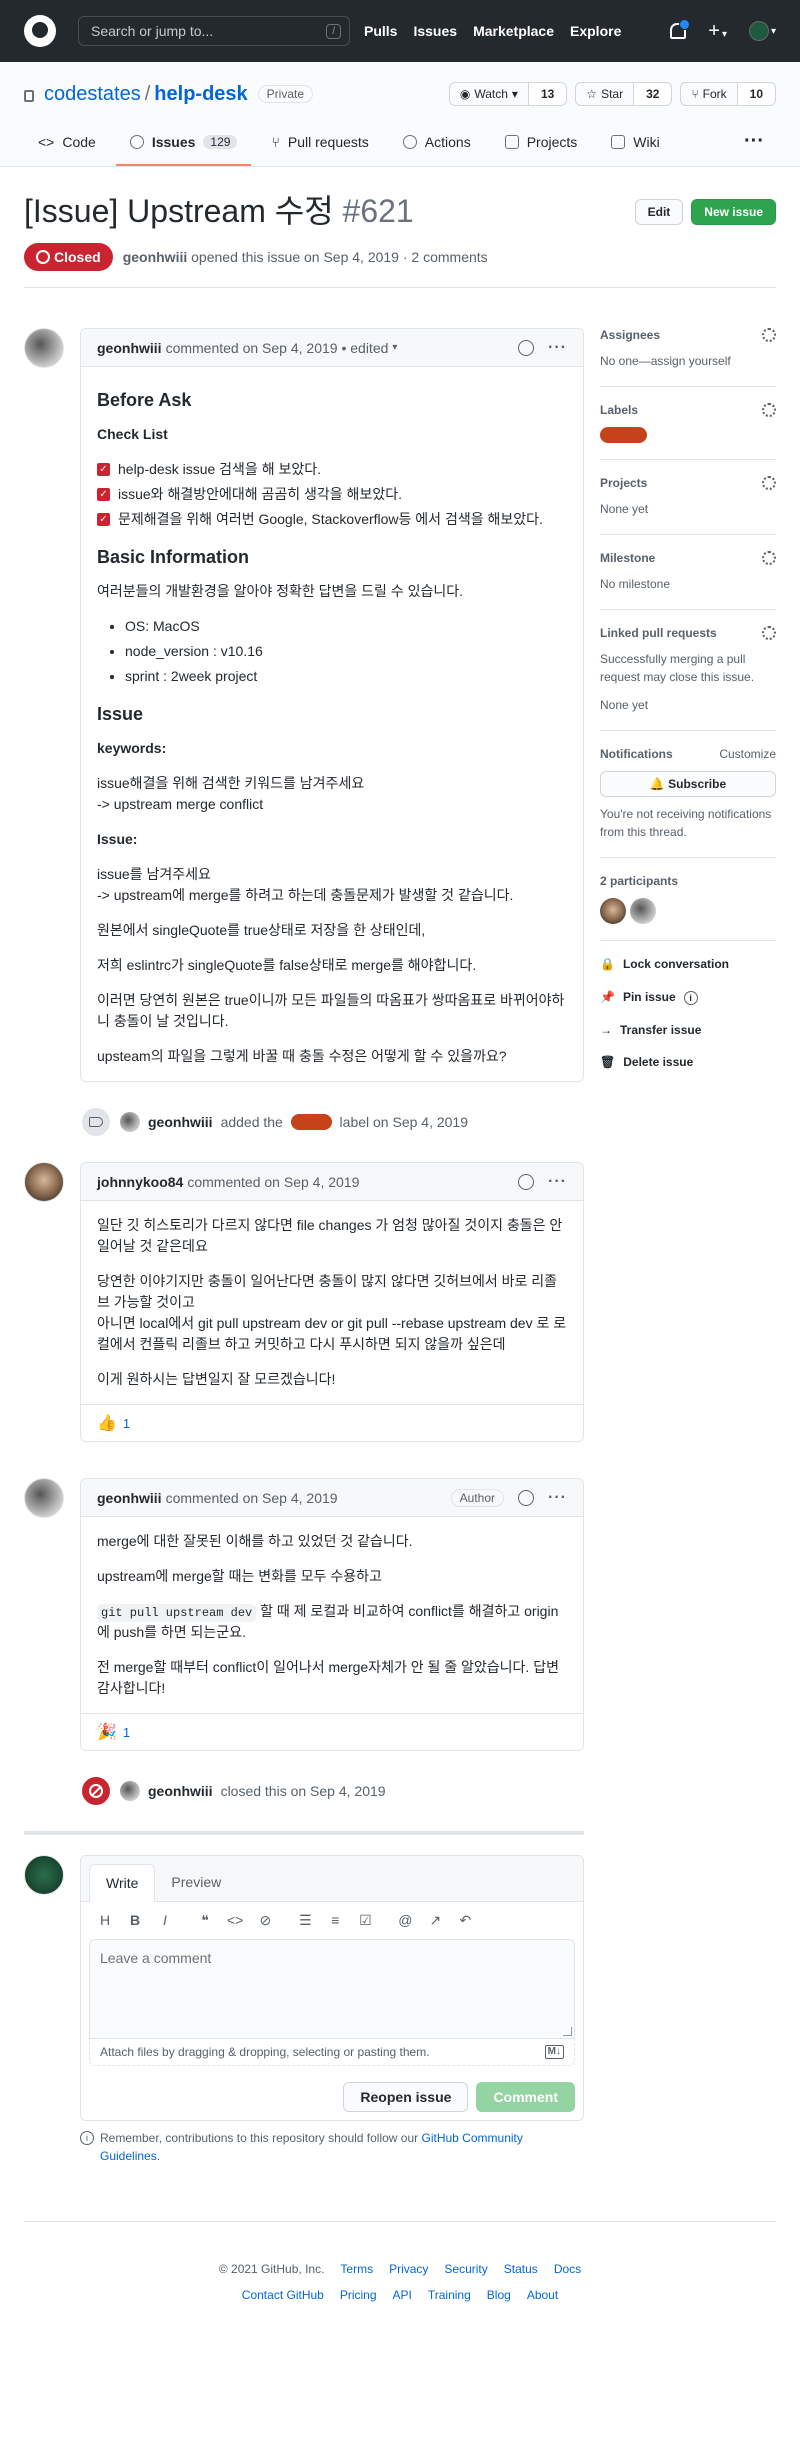 The height and width of the screenshot is (2451, 800). Describe the element at coordinates (358, 2295) in the screenshot. I see `footer-link-pricing: Pricing` at that location.